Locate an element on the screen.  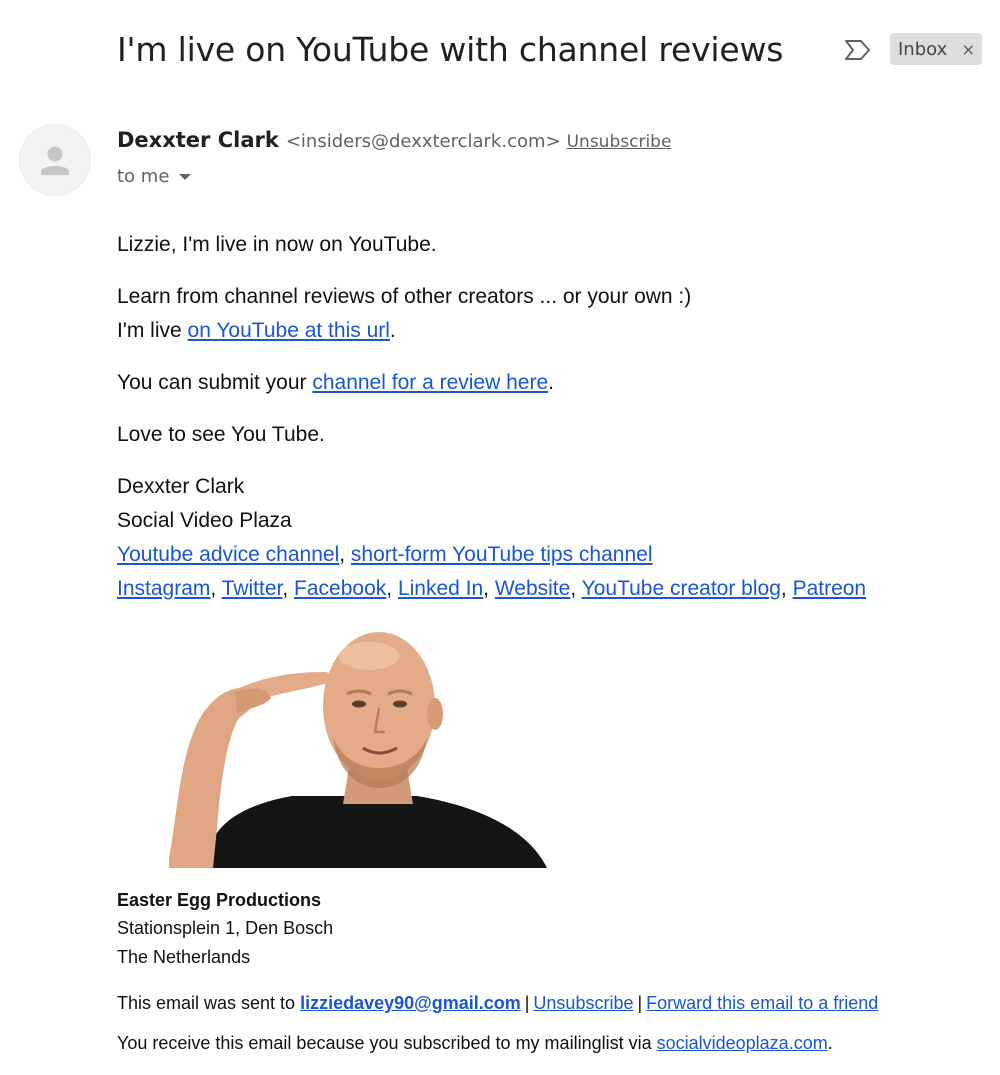
youtube-advice-channel-link: Youtube advice channel is located at coordinates (228, 554).